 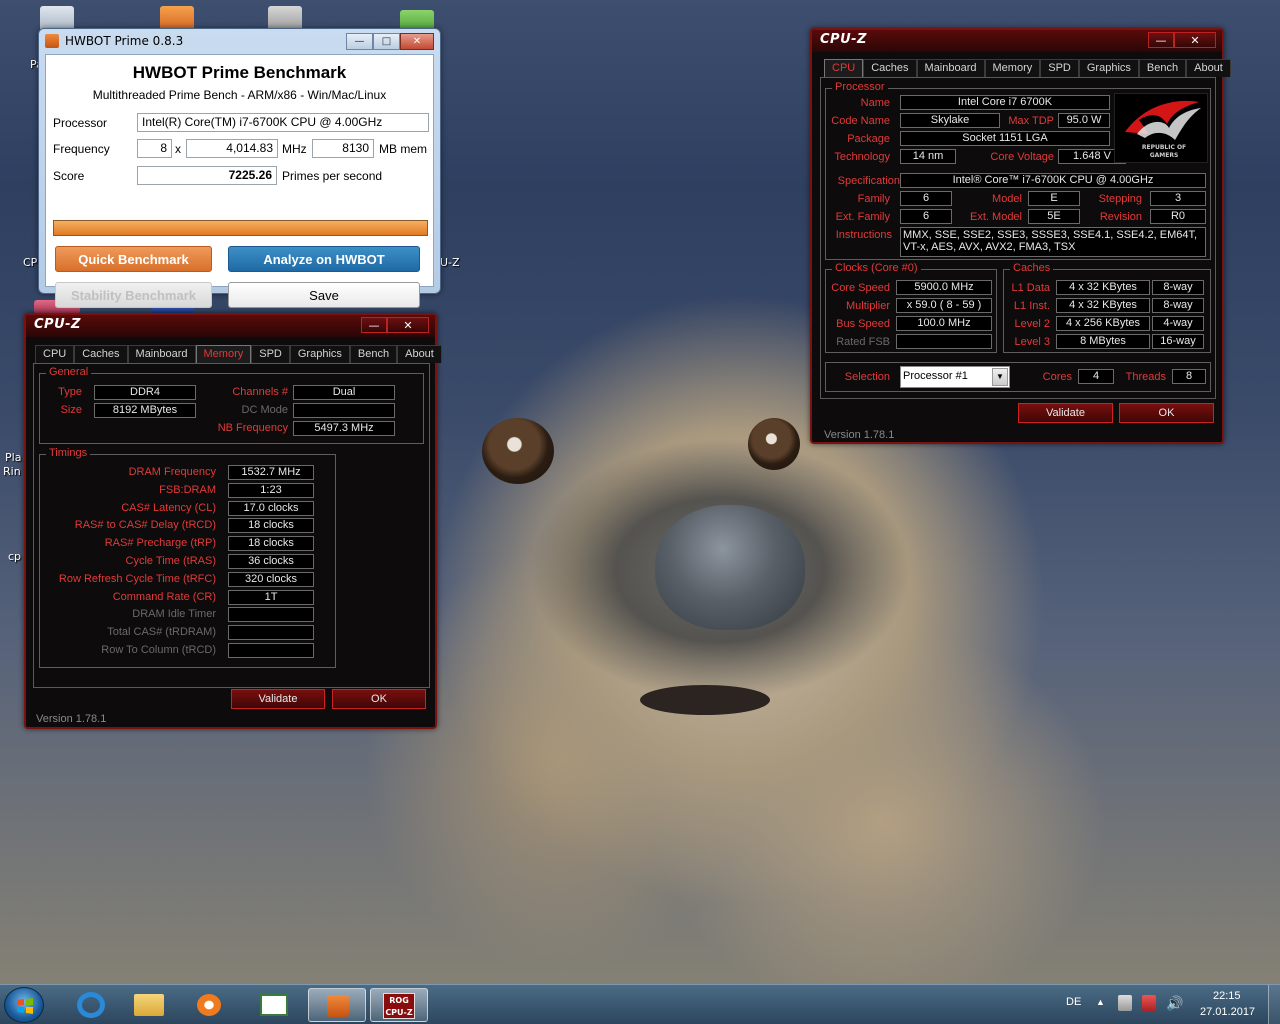 I want to click on memory-field: 8130, so click(x=343, y=148).